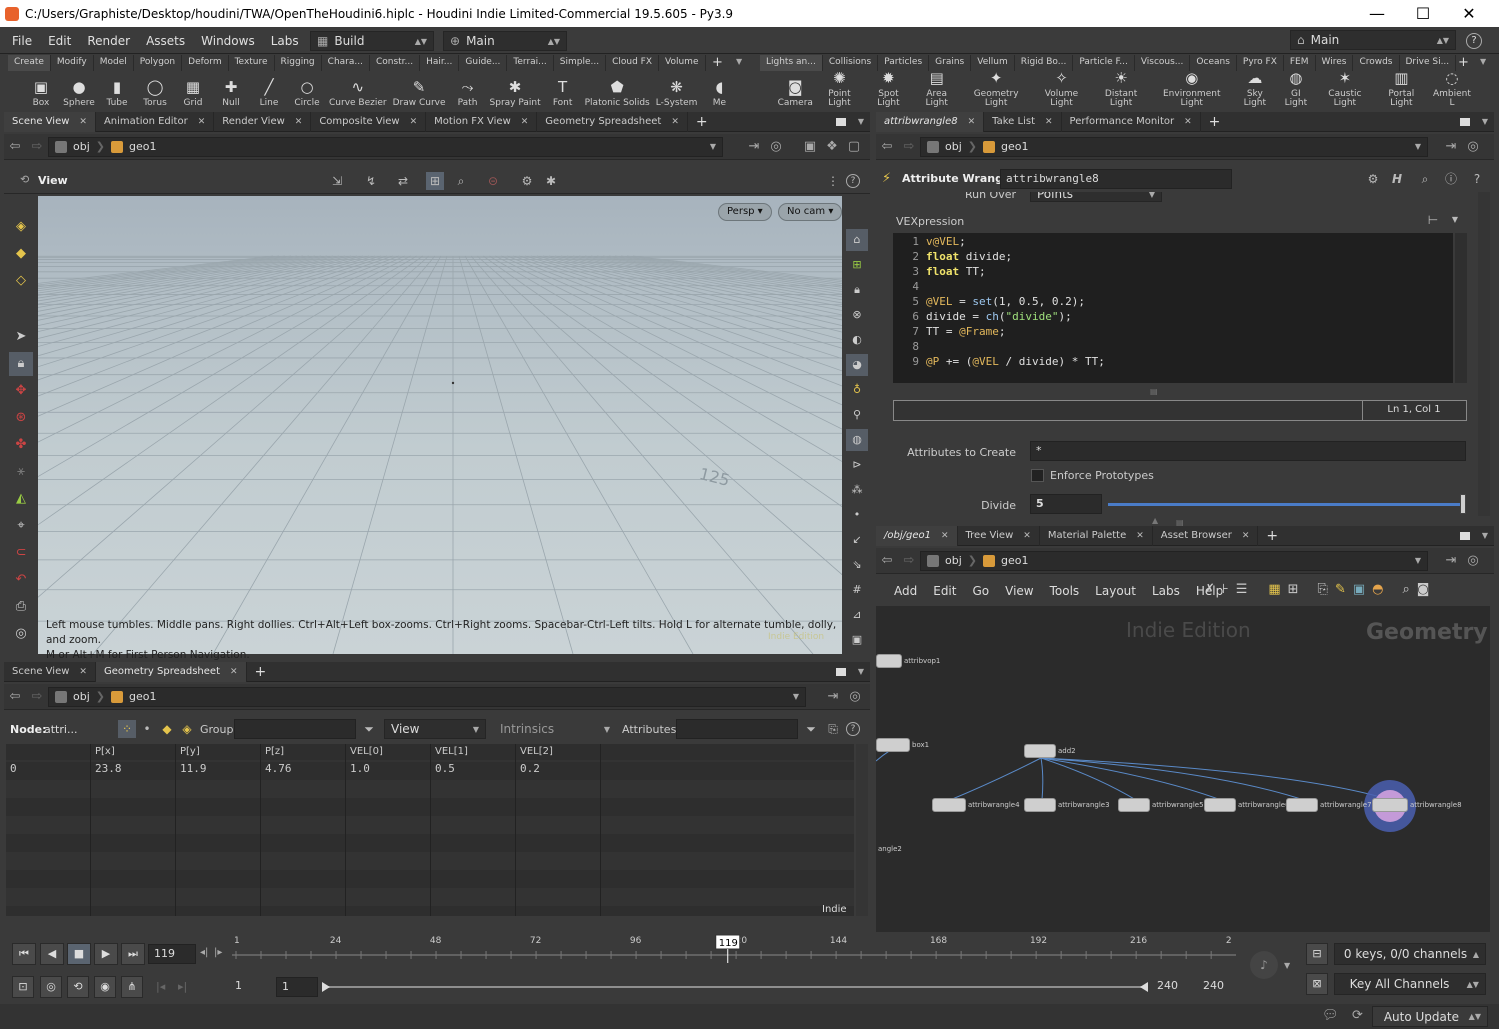 This screenshot has width=1499, height=1029. Describe the element at coordinates (889, 661) in the screenshot. I see `node-attribvop1` at that location.